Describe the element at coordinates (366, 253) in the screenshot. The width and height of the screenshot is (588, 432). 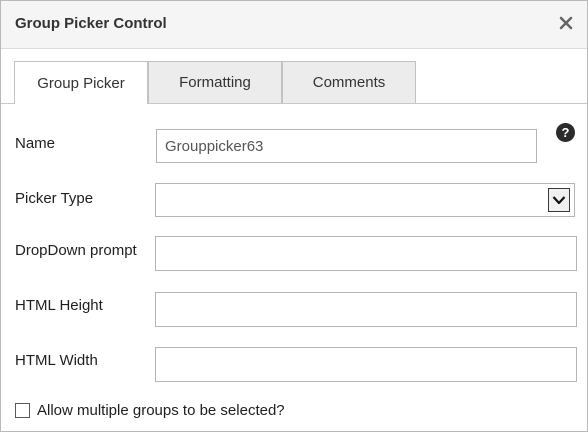
I see `dropdown-prompt-input` at that location.